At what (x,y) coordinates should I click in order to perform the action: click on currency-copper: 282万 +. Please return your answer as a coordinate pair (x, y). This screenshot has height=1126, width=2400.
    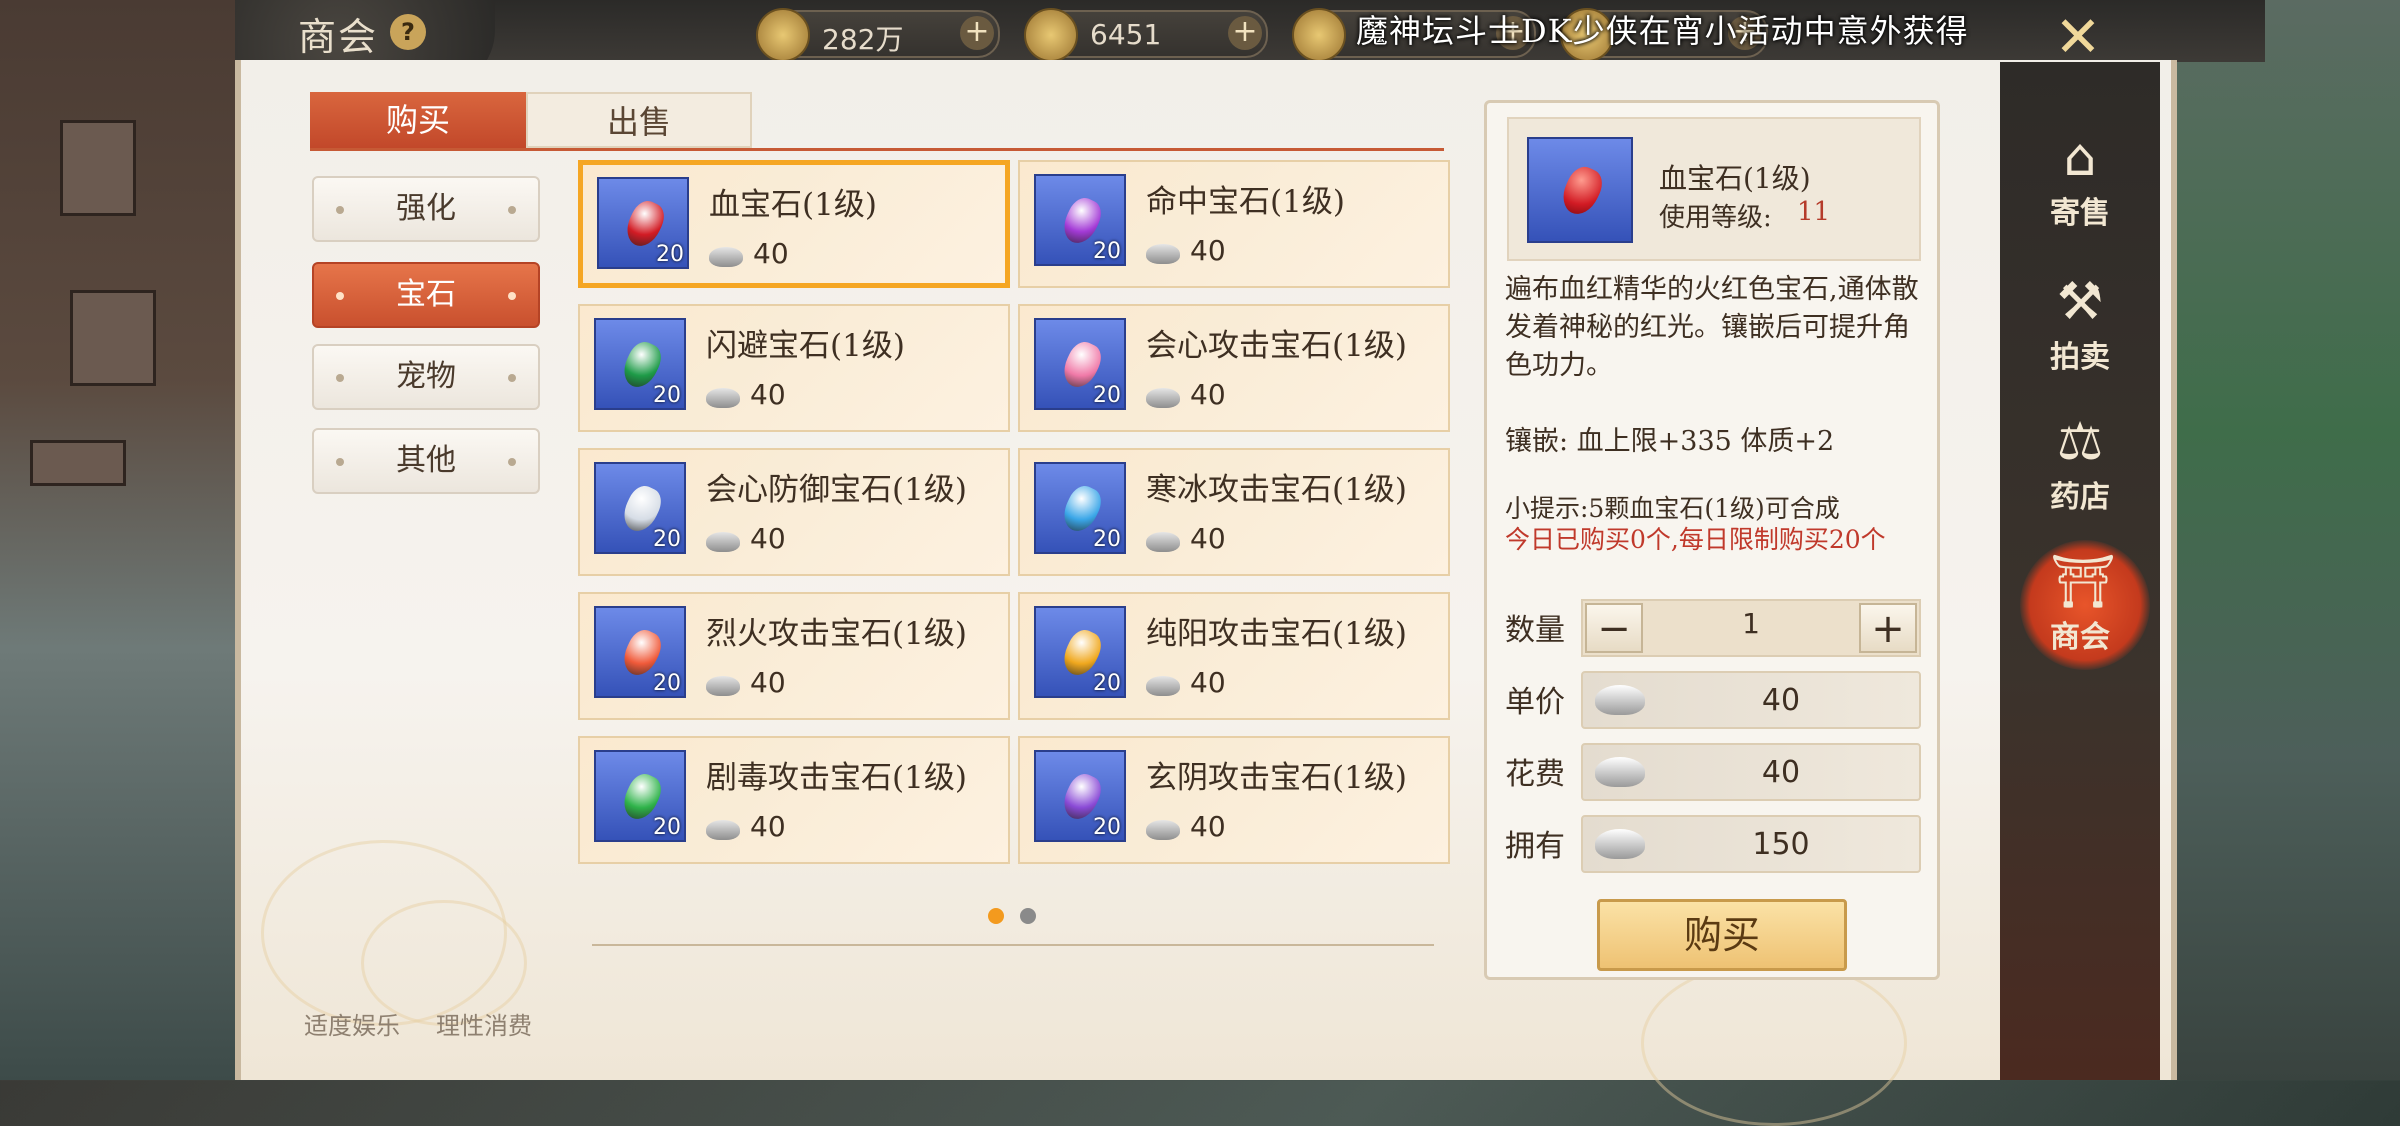
    Looking at the image, I should click on (878, 35).